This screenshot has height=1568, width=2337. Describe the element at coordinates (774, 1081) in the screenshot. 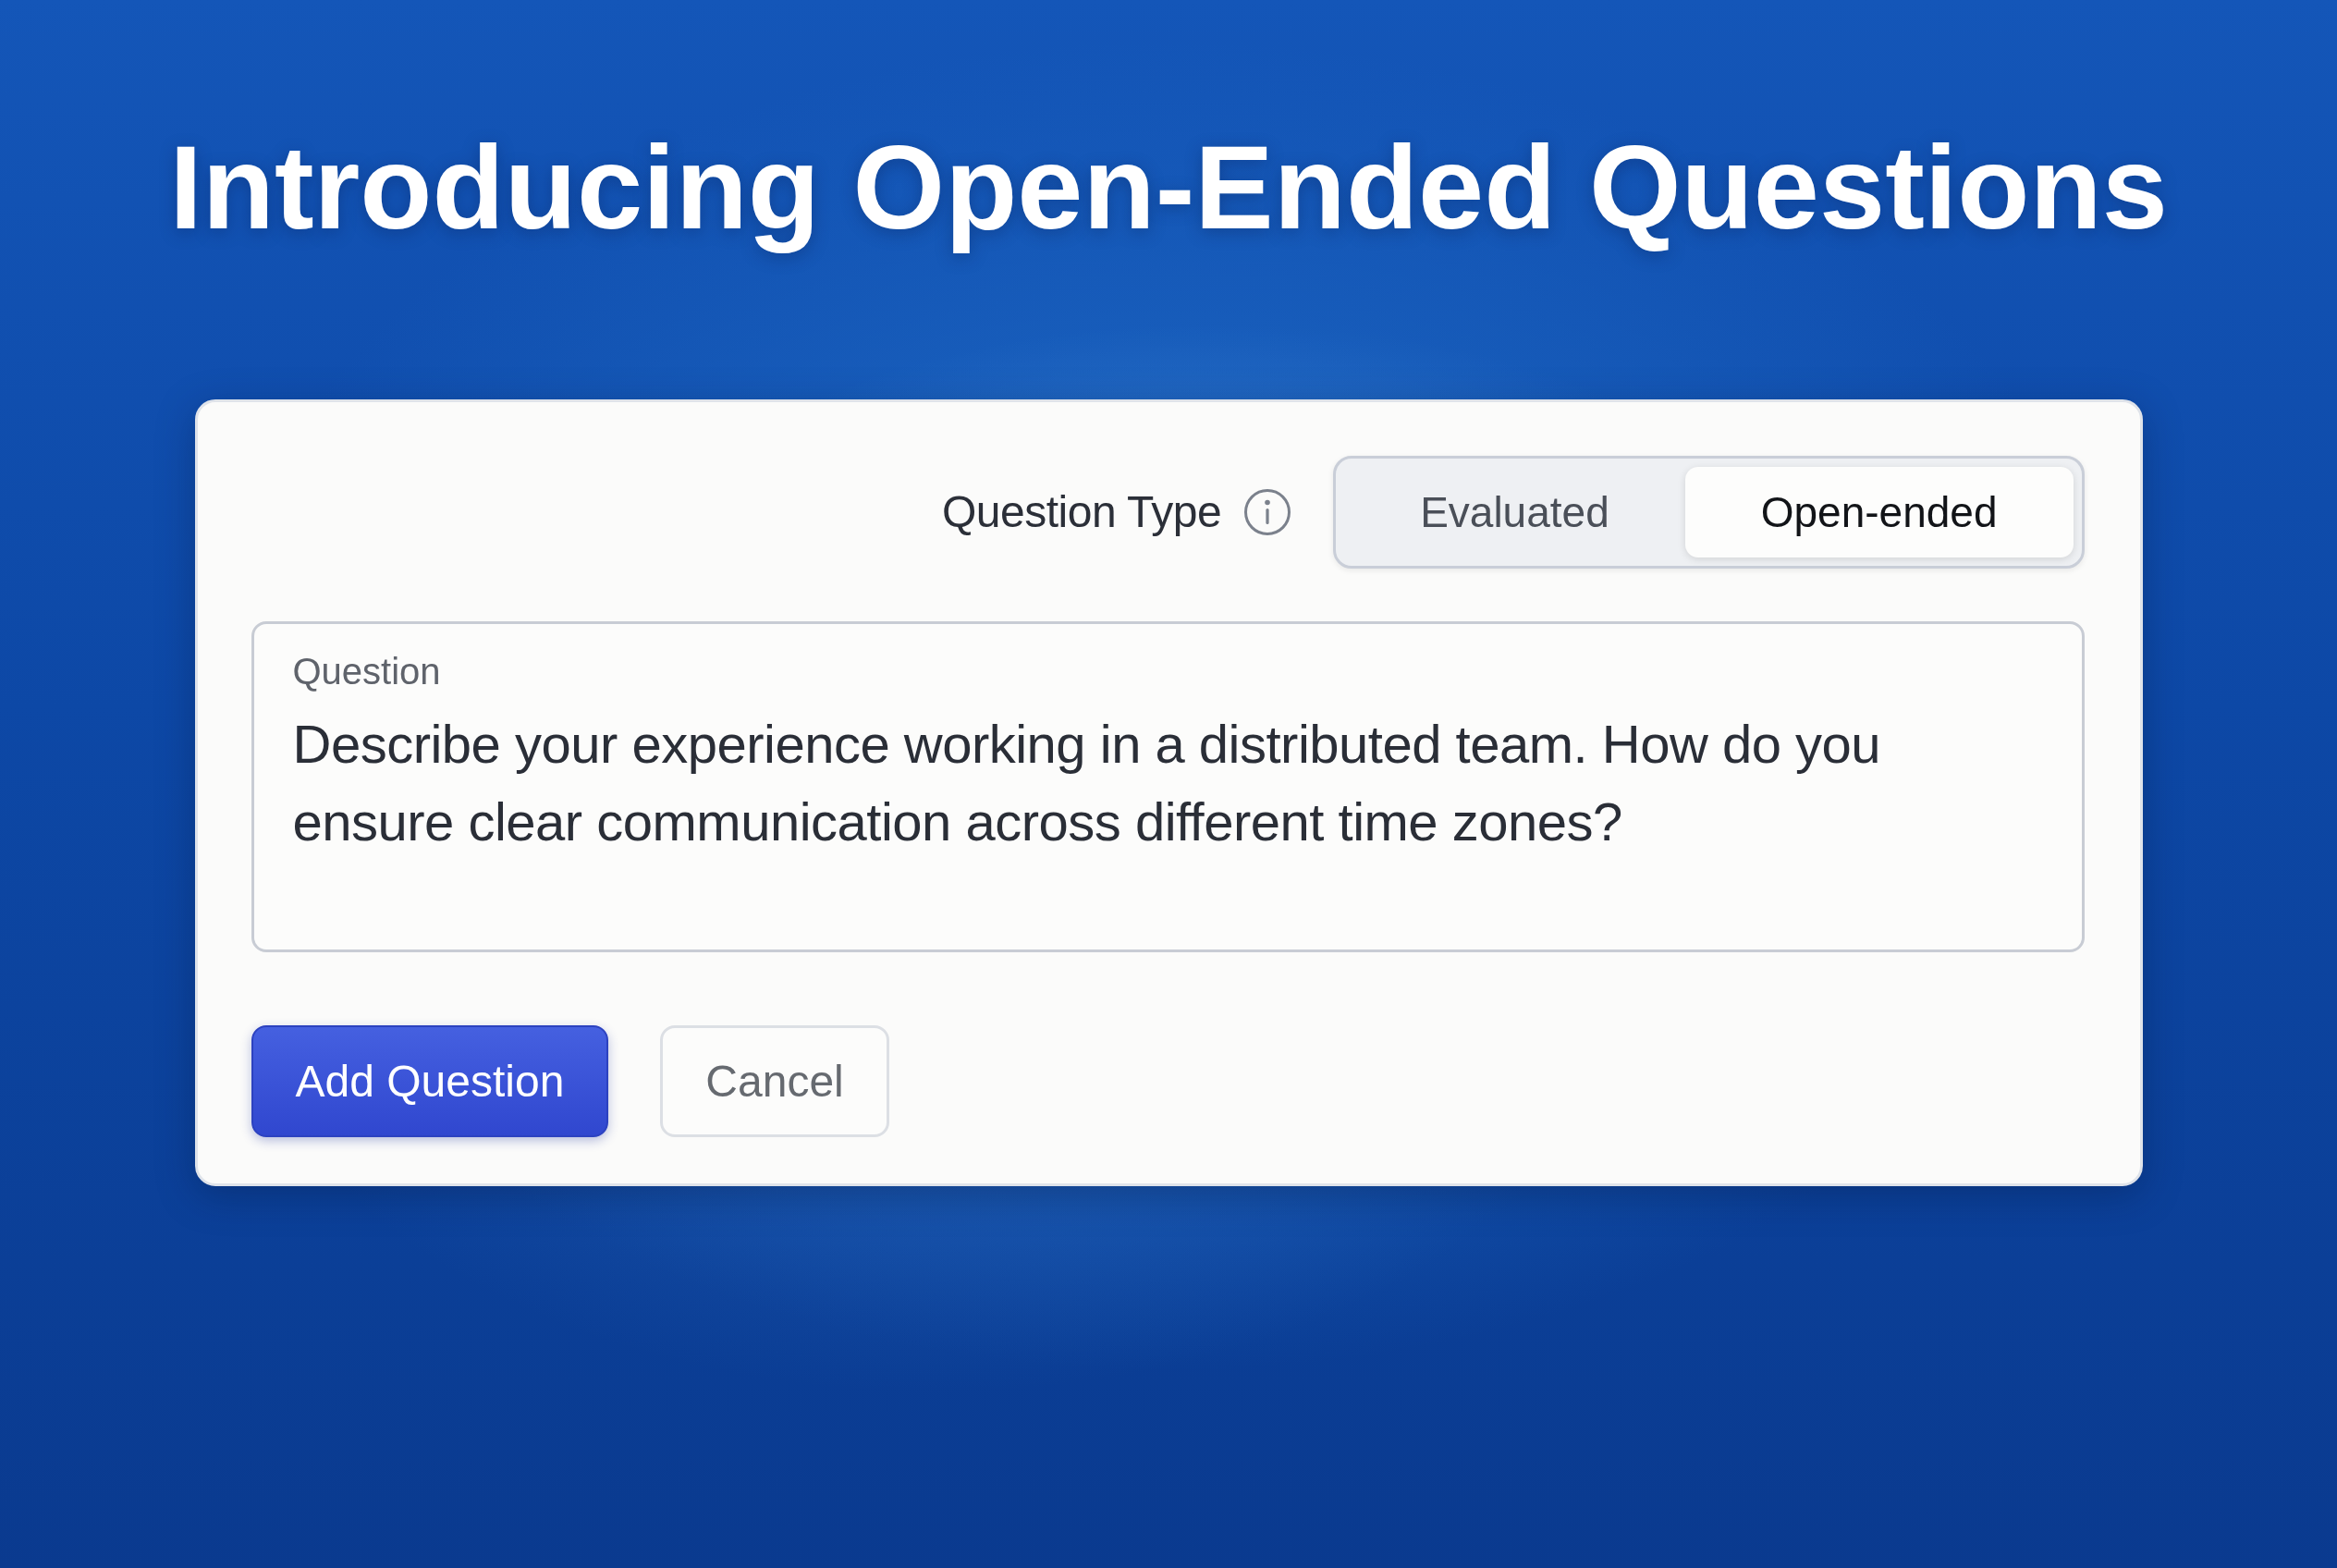

I see `cancel-button: Cancel` at that location.